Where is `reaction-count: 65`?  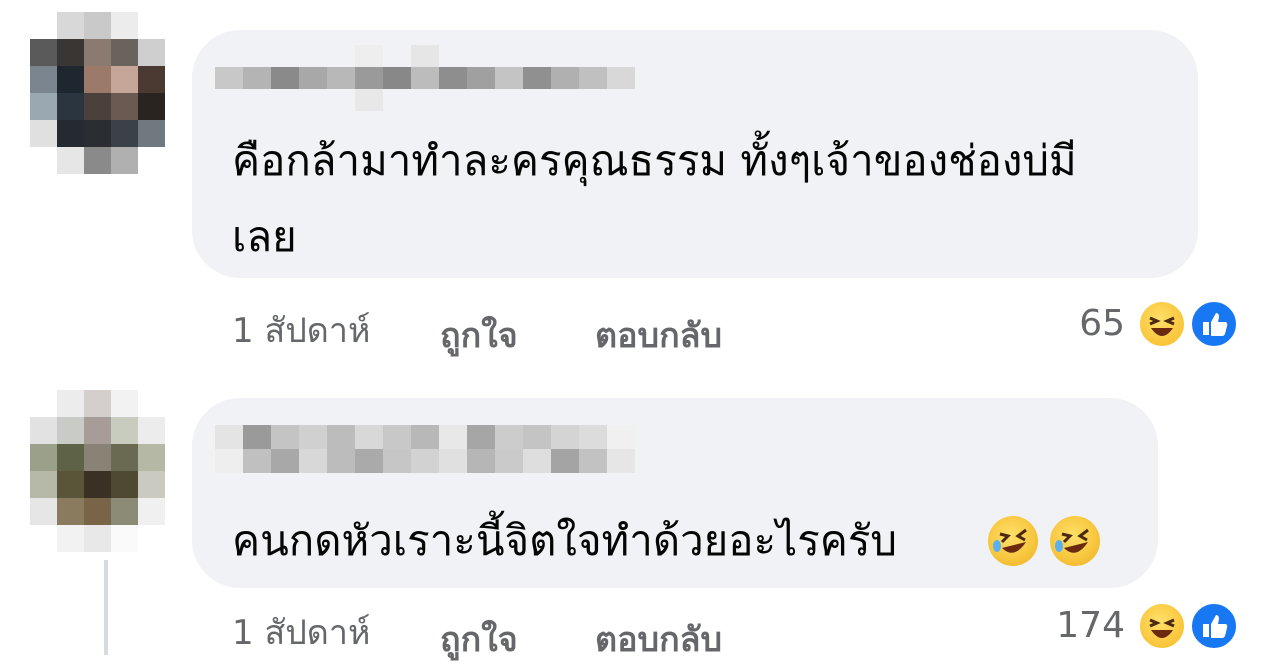 reaction-count: 65 is located at coordinates (1065, 323).